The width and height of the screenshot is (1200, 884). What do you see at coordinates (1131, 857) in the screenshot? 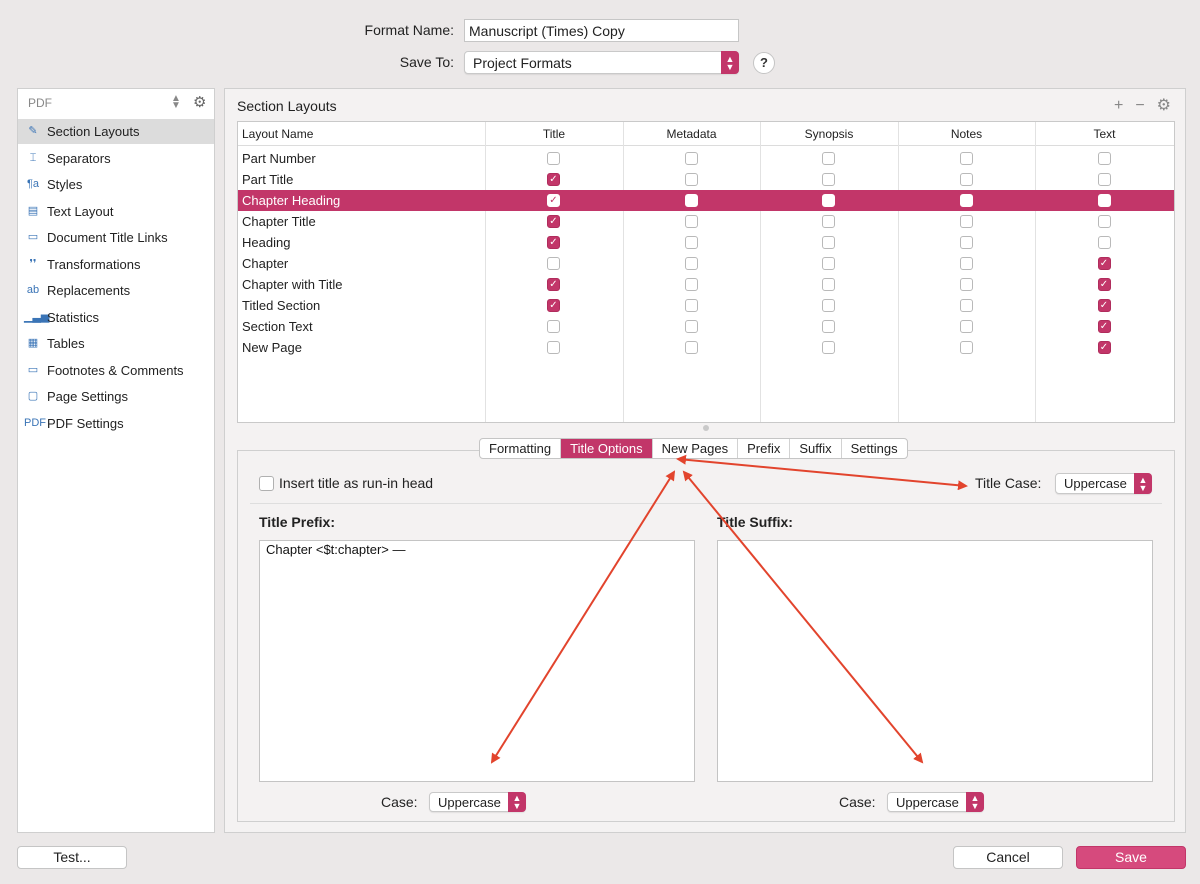
I see `save-button: Save` at bounding box center [1131, 857].